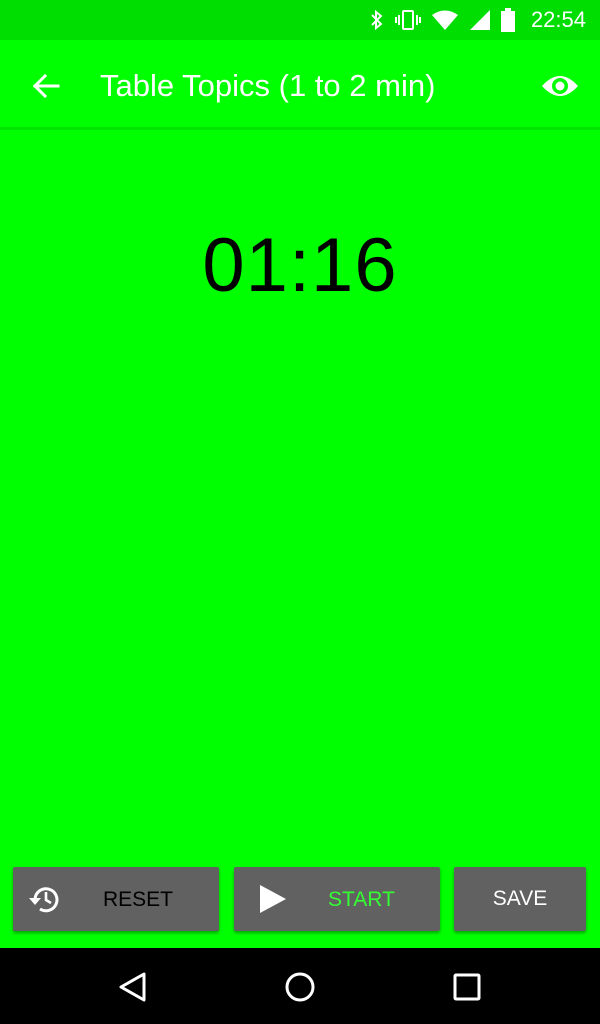 The image size is (600, 1024). I want to click on navigation-bar, so click(300, 986).